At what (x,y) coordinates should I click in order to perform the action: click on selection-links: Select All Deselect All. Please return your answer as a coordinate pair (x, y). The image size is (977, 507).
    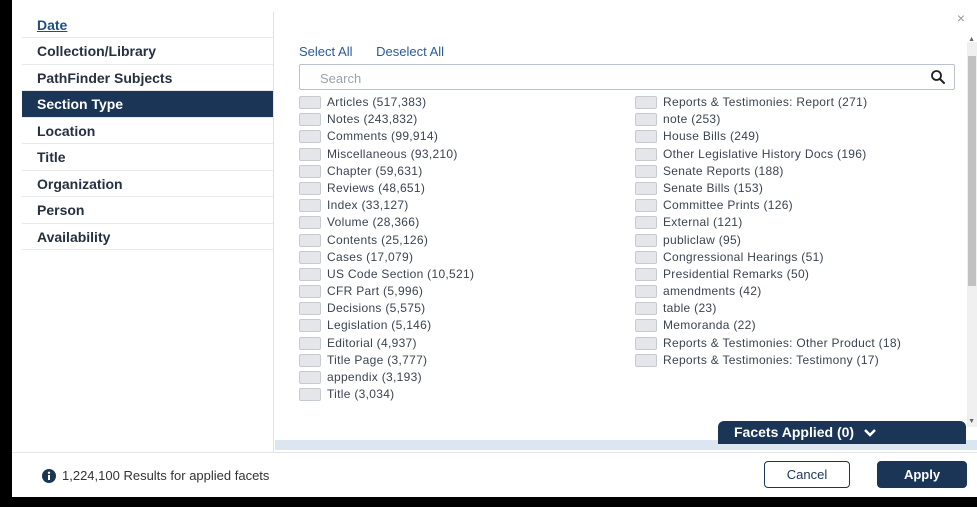
    Looking at the image, I should click on (381, 51).